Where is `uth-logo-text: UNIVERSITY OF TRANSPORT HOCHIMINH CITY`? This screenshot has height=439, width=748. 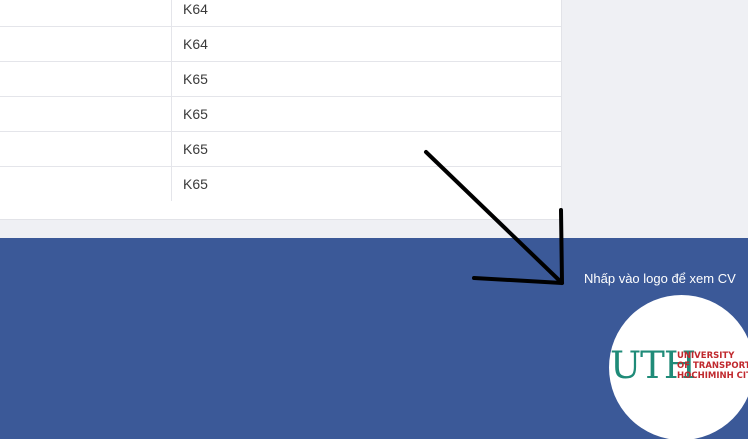
uth-logo-text: UNIVERSITY OF TRANSPORT HOCHIMINH CITY is located at coordinates (712, 366).